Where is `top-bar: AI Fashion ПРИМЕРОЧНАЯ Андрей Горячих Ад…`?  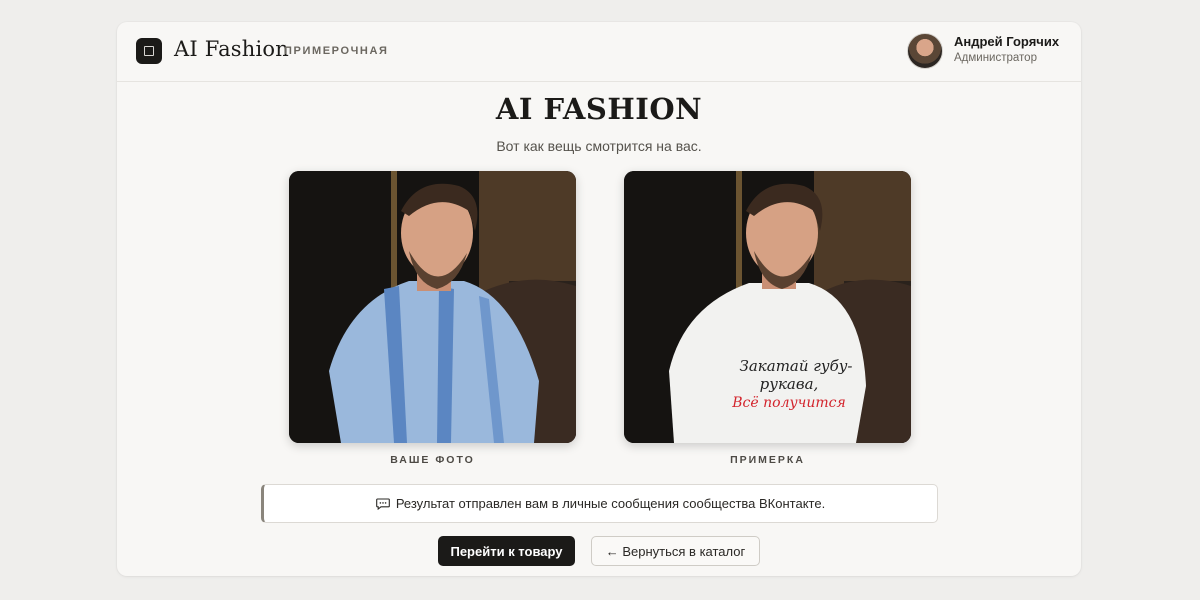 top-bar: AI Fashion ПРИМЕРОЧНАЯ Андрей Горячих Ад… is located at coordinates (599, 52).